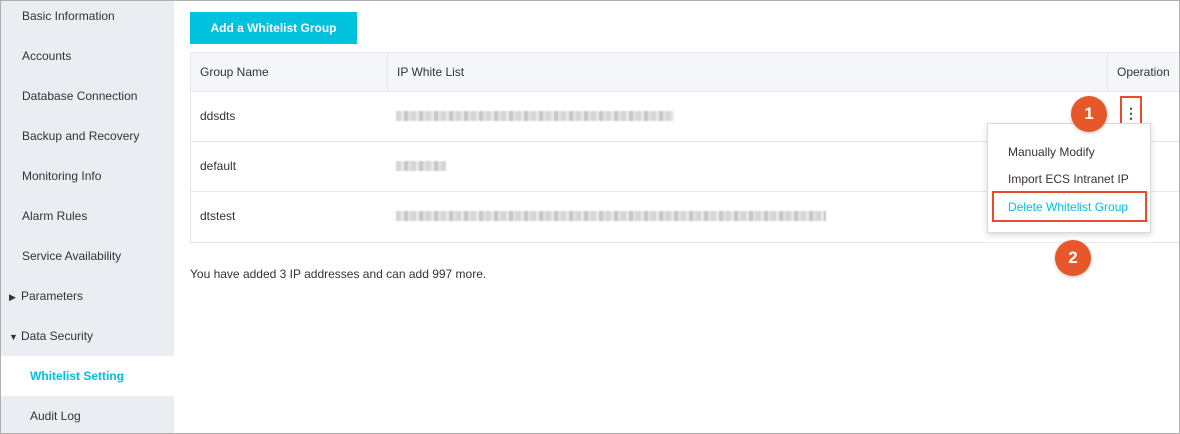  I want to click on step-2-callout-badge: 2, so click(1073, 258).